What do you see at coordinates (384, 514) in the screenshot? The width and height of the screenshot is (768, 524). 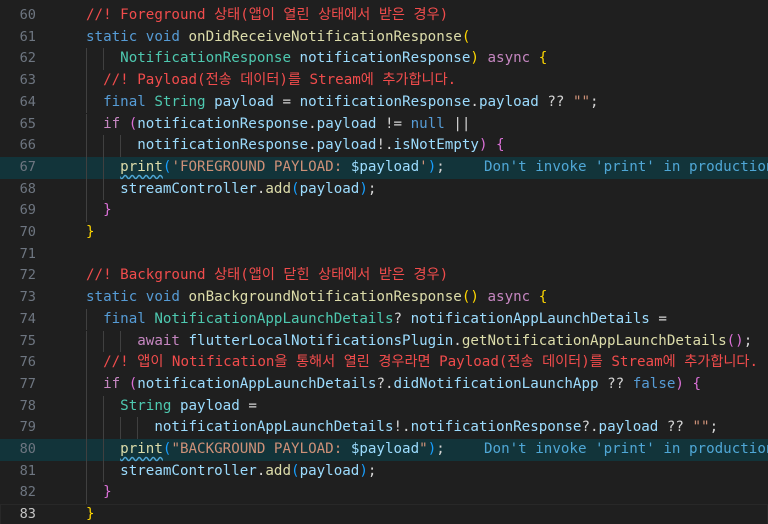 I see `code-line: 83}` at bounding box center [384, 514].